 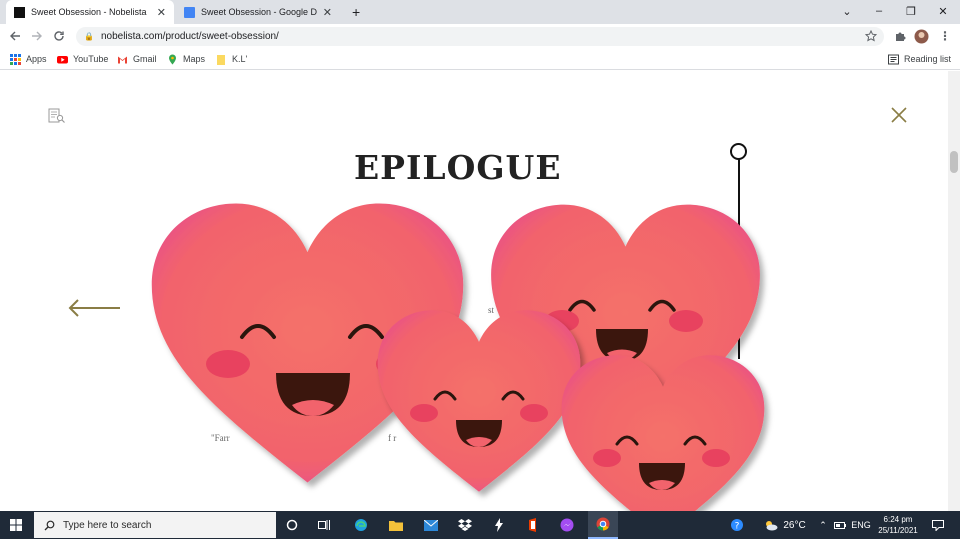 I want to click on taskbar-search-box: Type here to search, so click(x=155, y=525).